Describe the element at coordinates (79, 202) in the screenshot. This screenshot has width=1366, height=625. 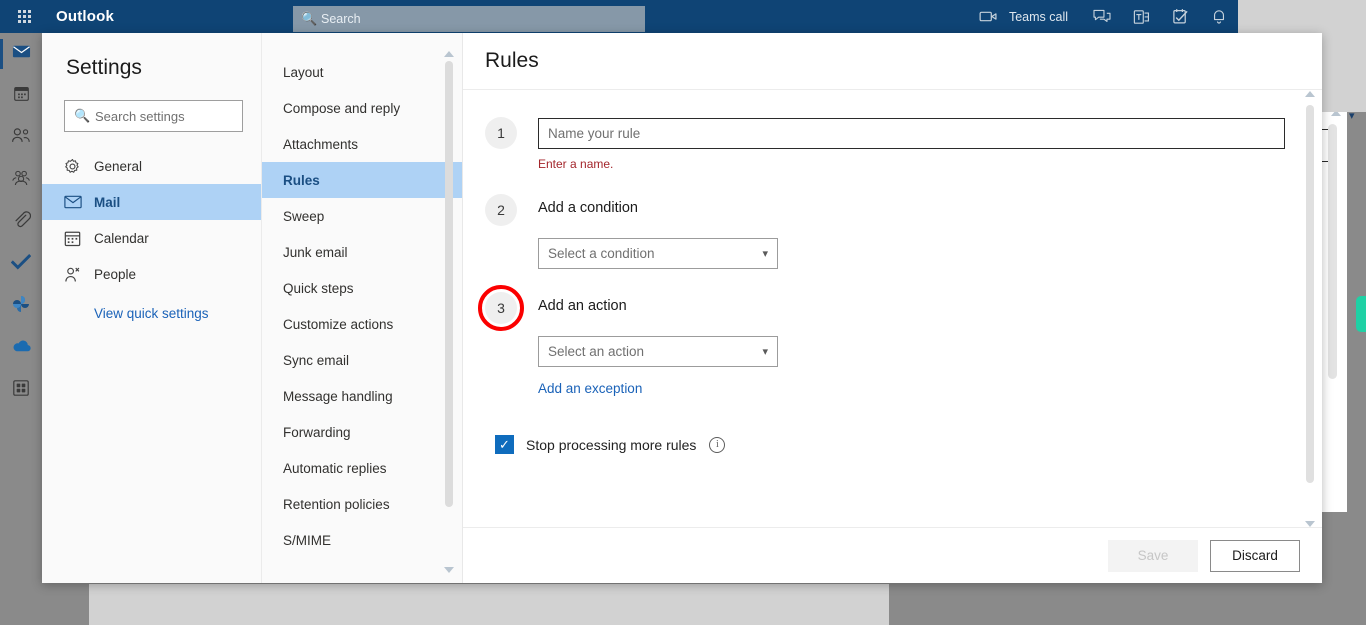
I see `envelope-icon` at that location.